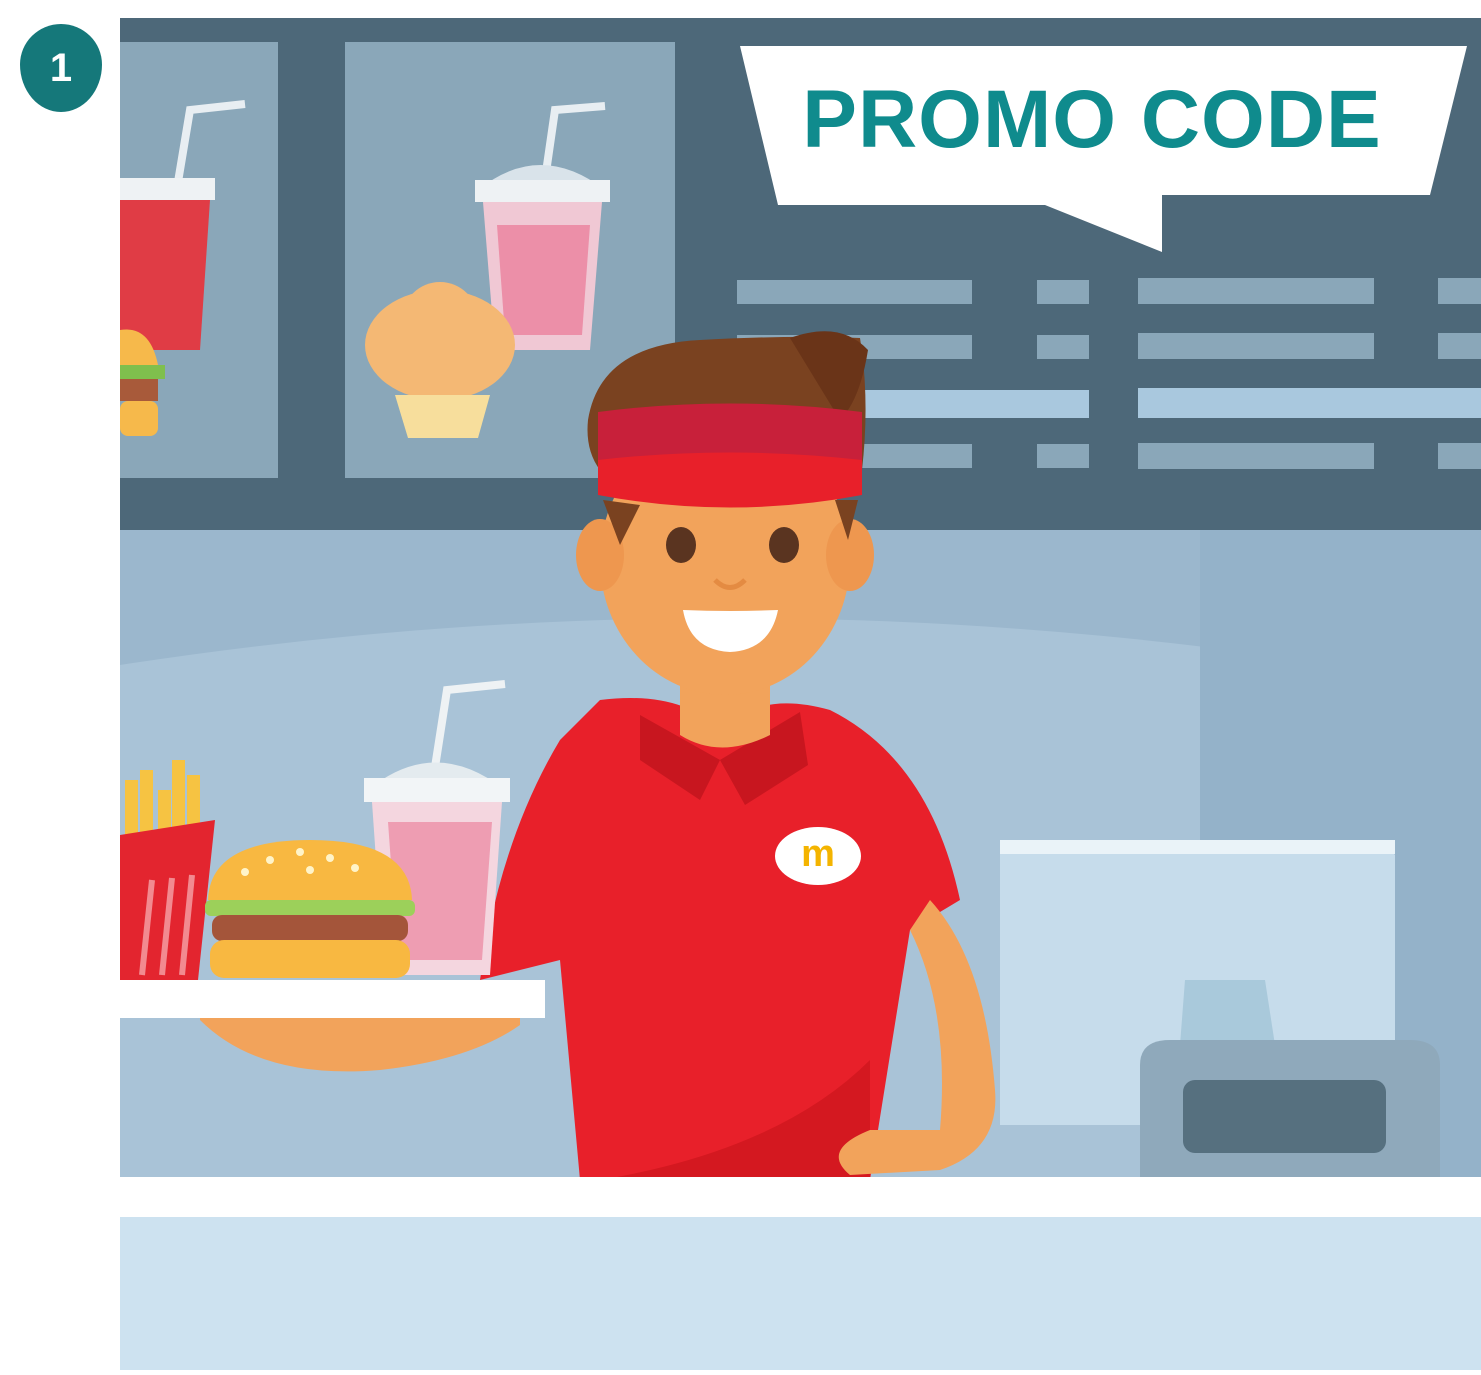  I want to click on uniform-logo: m, so click(818, 853).